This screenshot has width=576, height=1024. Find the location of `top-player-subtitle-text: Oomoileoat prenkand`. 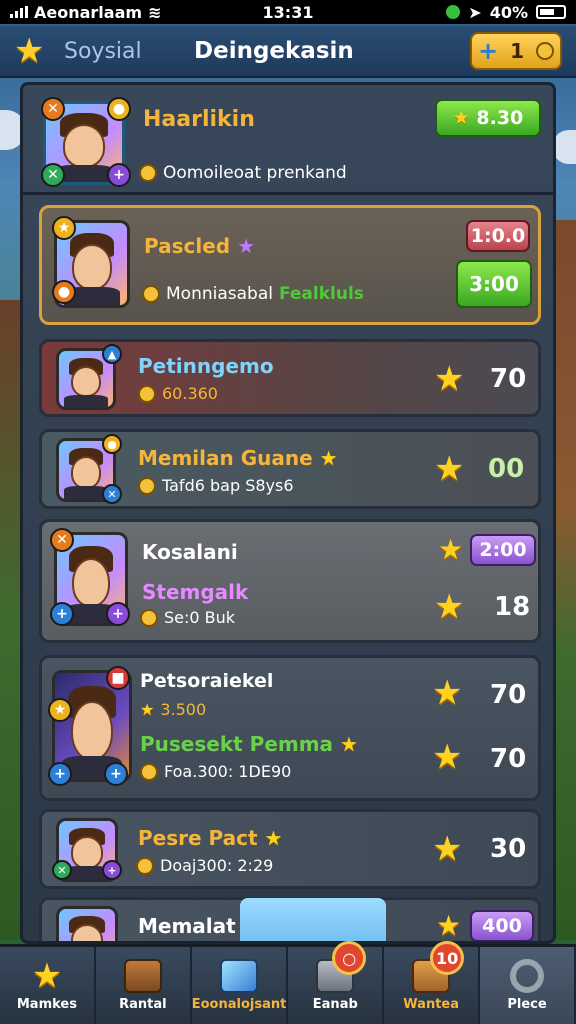

top-player-subtitle-text: Oomoileoat prenkand is located at coordinates (255, 173).